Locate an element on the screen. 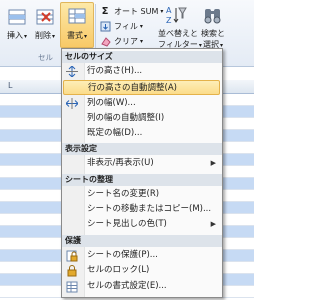 The width and height of the screenshot is (320, 300). autosum-label: オート SUM is located at coordinates (136, 11).